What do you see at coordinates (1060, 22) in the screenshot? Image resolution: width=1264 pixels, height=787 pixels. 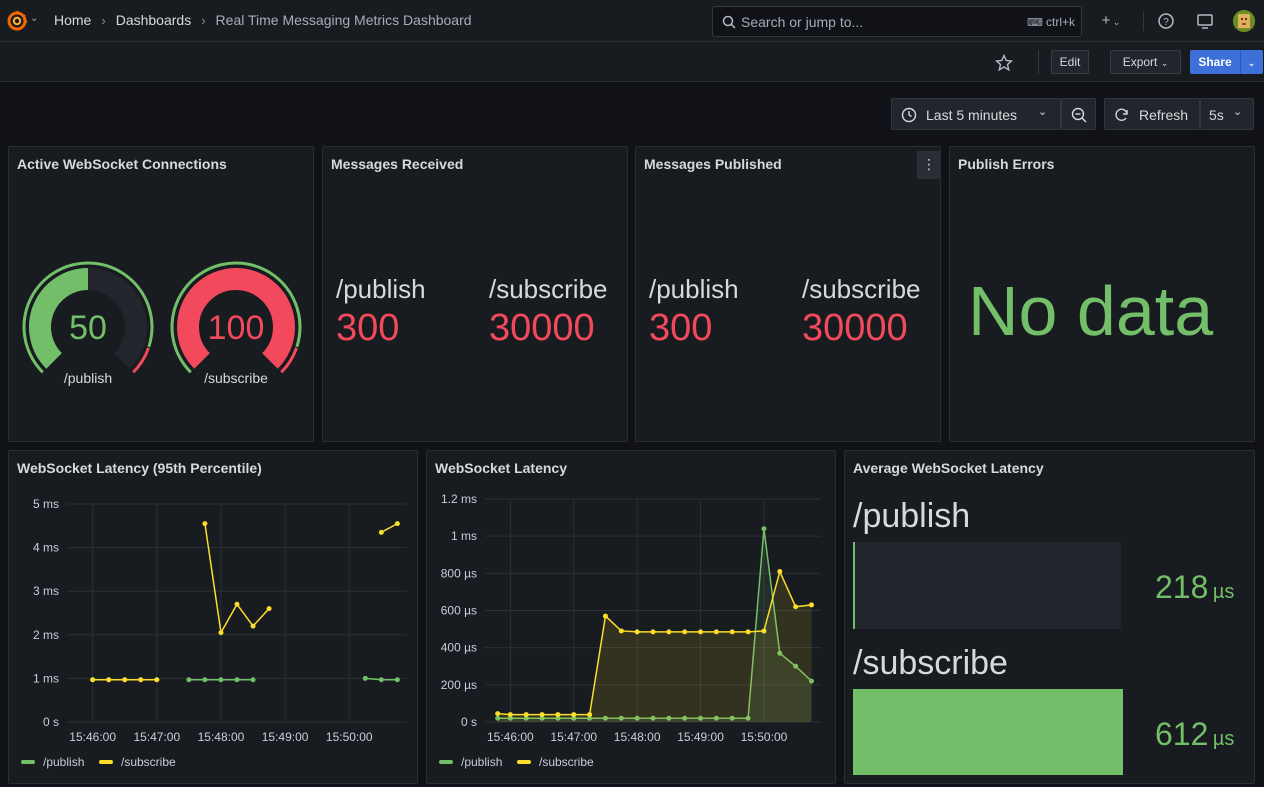 I see `shortcut-label: ctrl+k` at bounding box center [1060, 22].